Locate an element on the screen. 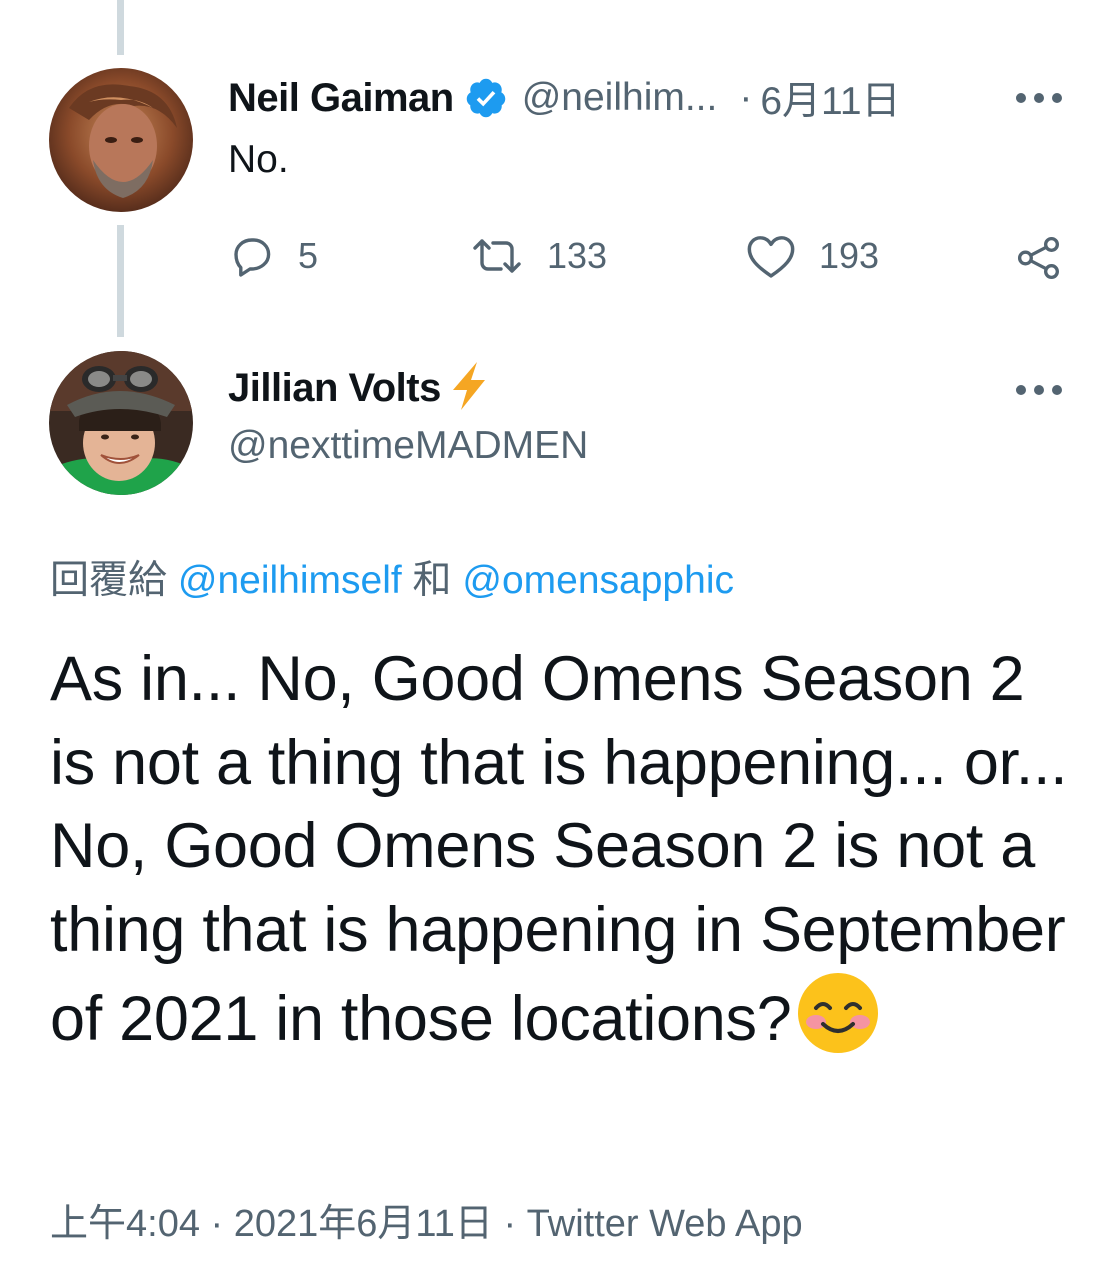  reply-to-prefix: 回覆給 is located at coordinates (109, 580).